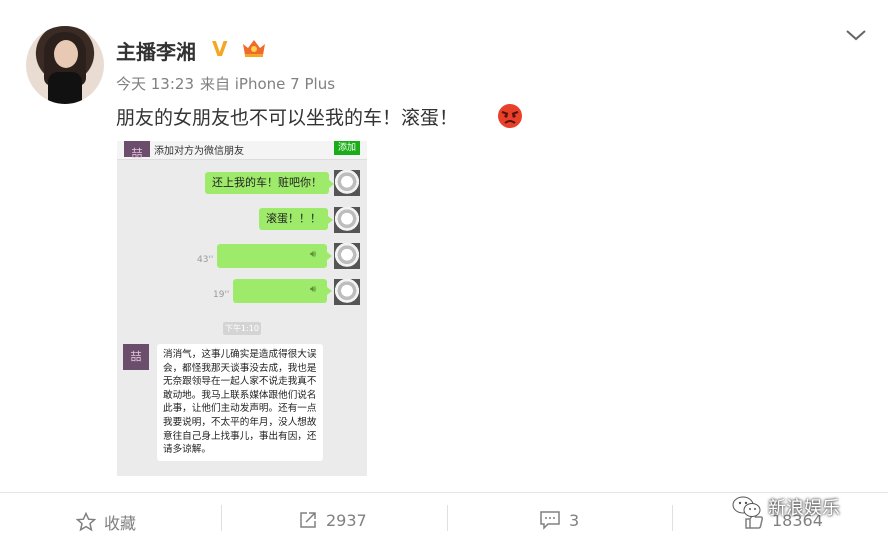 This screenshot has width=888, height=546. I want to click on reply-avatar: 喆, so click(136, 357).